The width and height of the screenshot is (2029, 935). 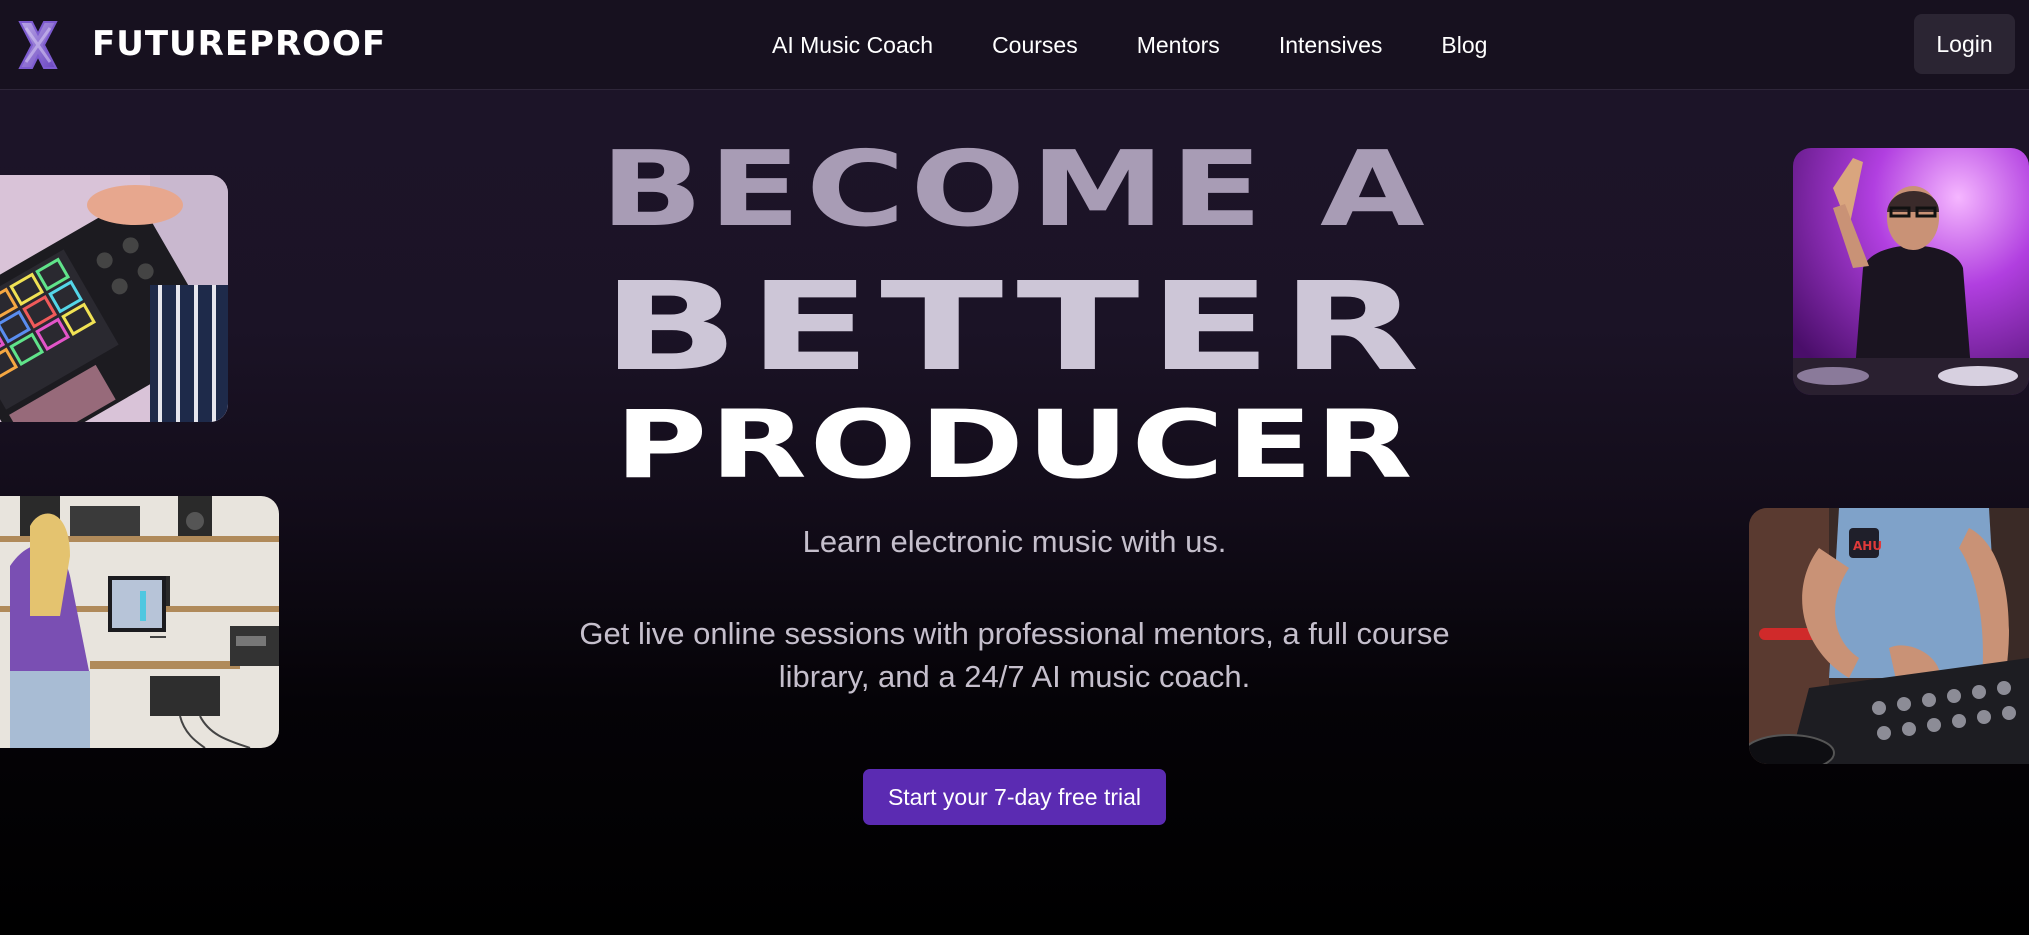 What do you see at coordinates (1015, 327) in the screenshot?
I see `headline-line-2: BETTER` at bounding box center [1015, 327].